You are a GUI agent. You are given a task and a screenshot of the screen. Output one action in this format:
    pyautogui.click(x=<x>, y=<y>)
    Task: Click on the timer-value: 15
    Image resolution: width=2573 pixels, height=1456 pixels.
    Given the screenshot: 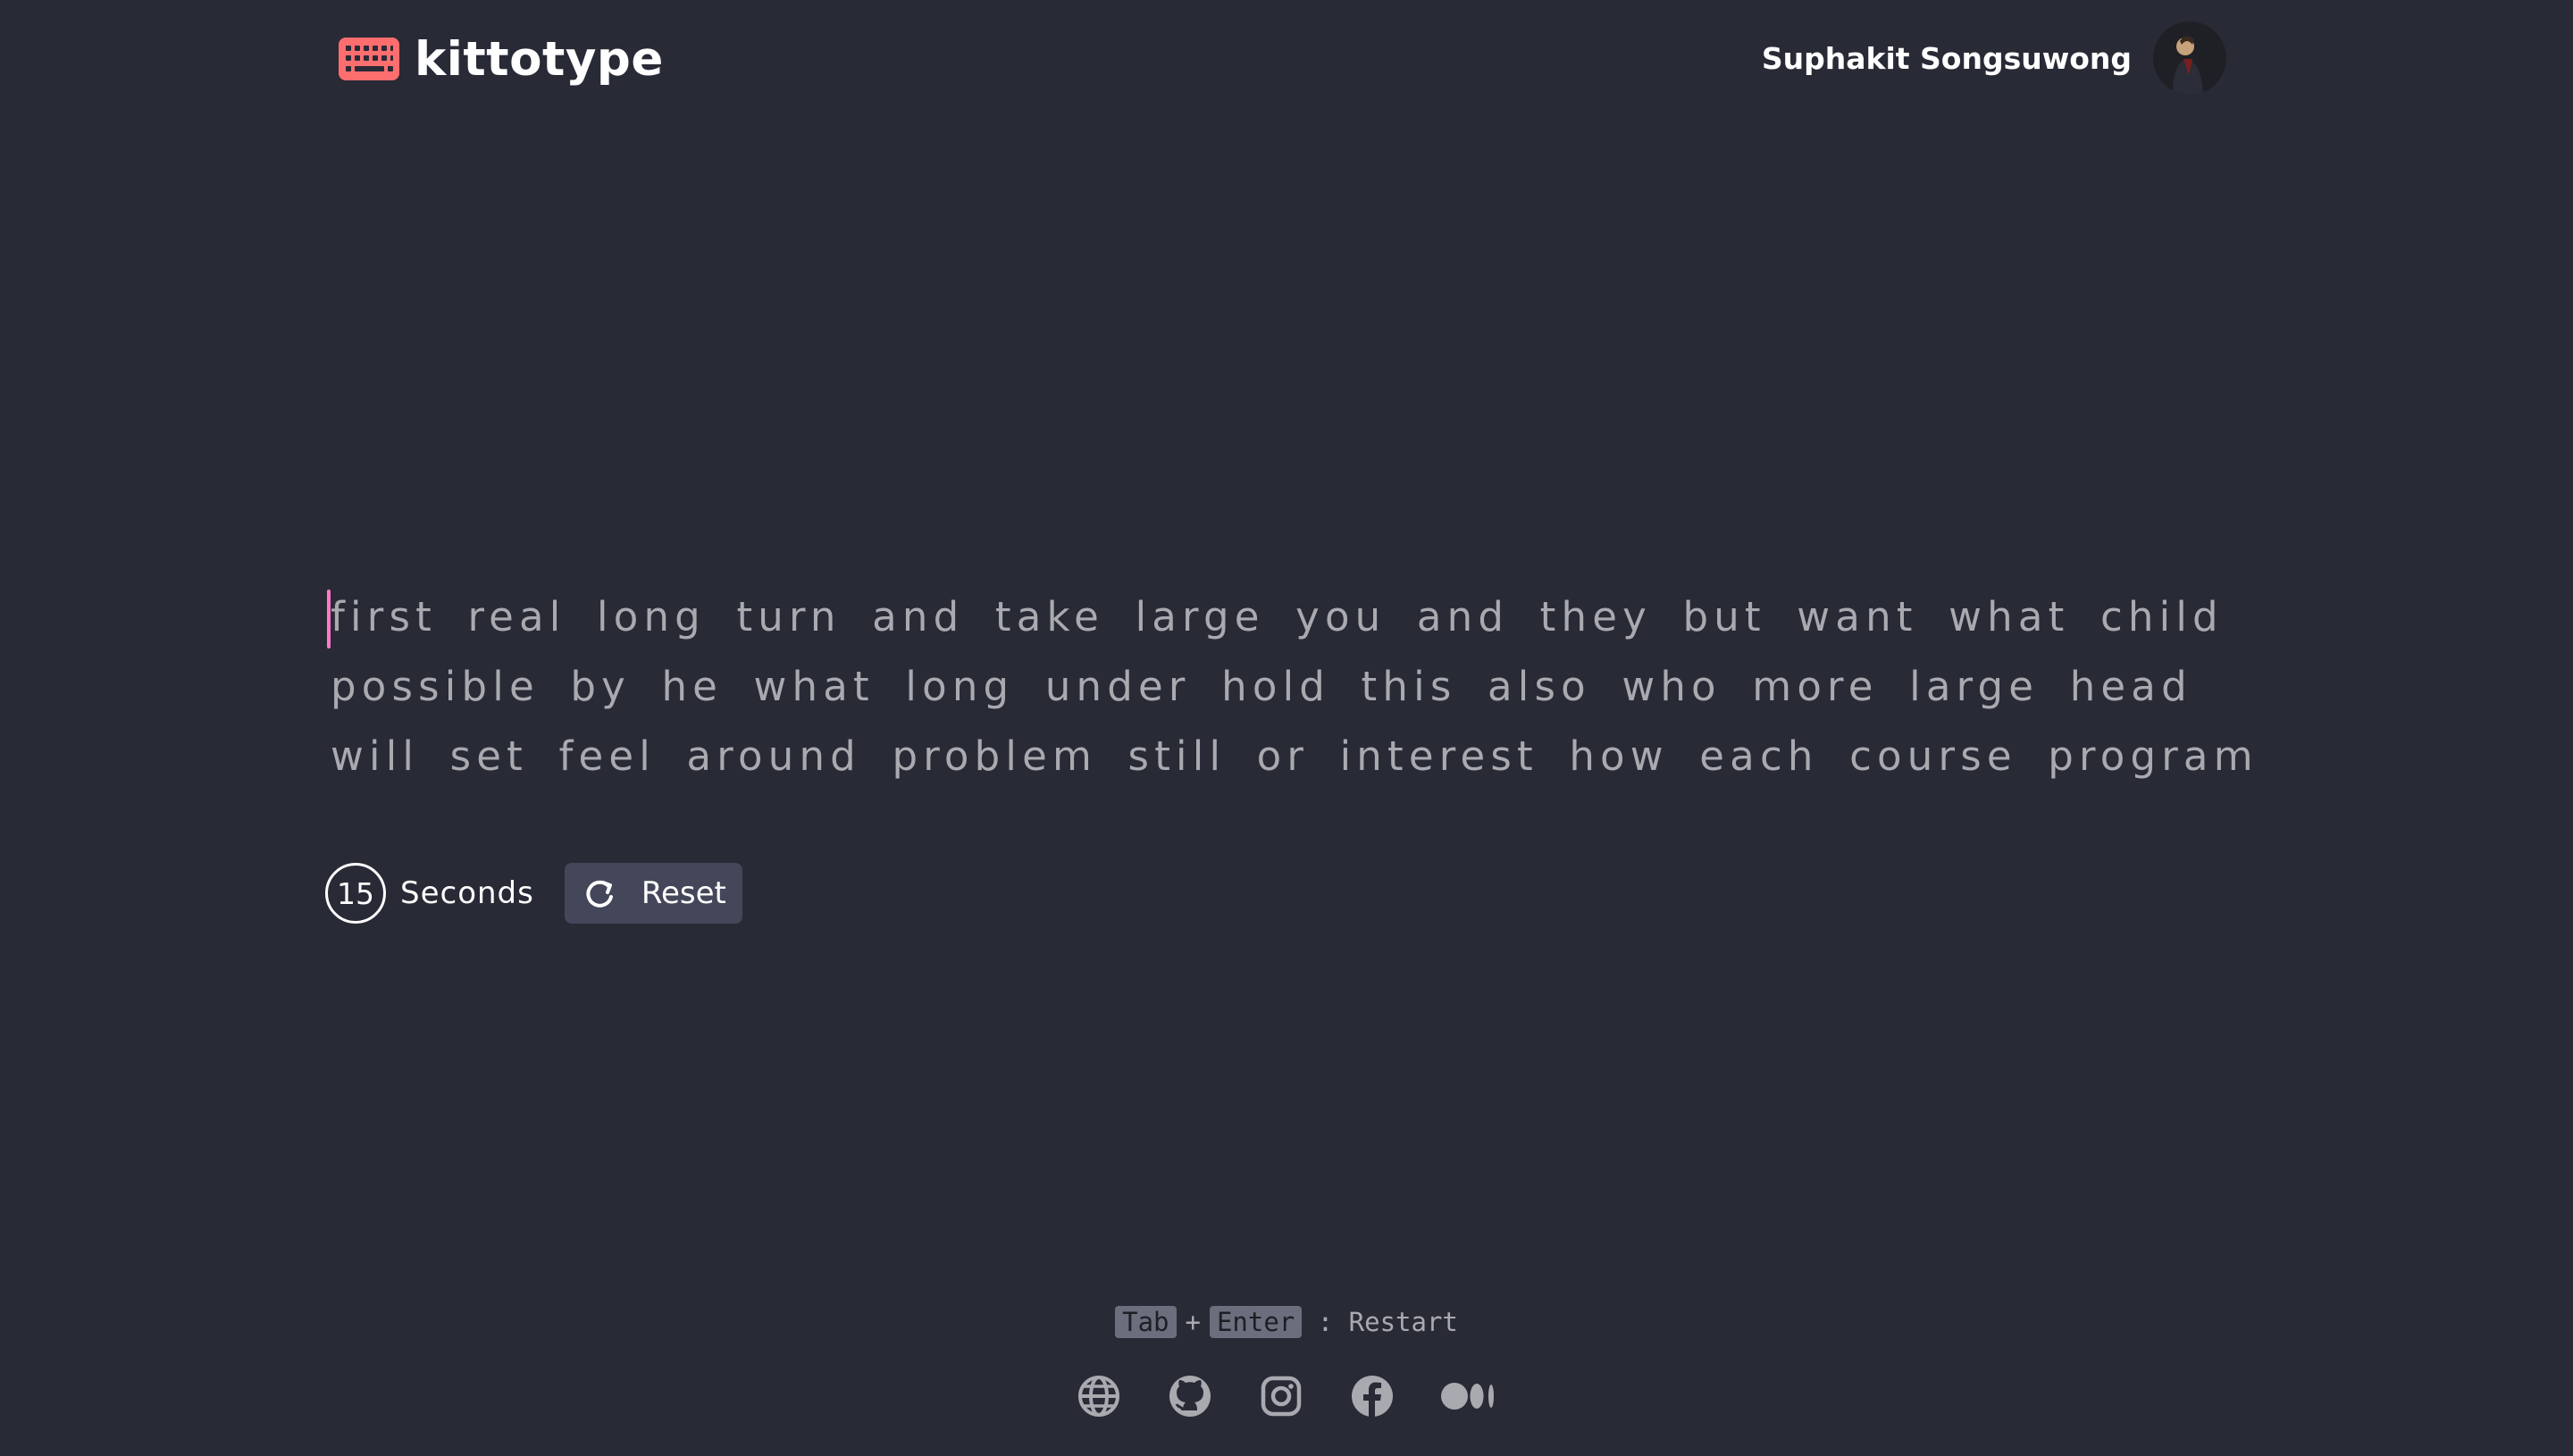 What is the action you would take?
    pyautogui.click(x=355, y=893)
    